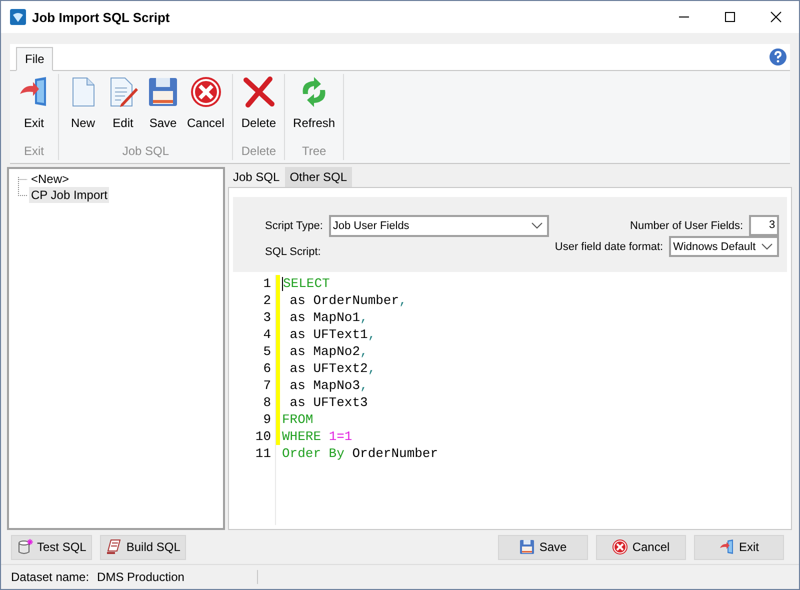  What do you see at coordinates (101, 17) in the screenshot?
I see `window-title: Job Import SQL Script` at bounding box center [101, 17].